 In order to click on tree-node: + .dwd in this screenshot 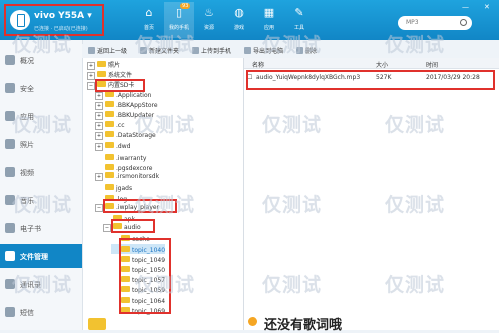, I will do `click(113, 146)`.